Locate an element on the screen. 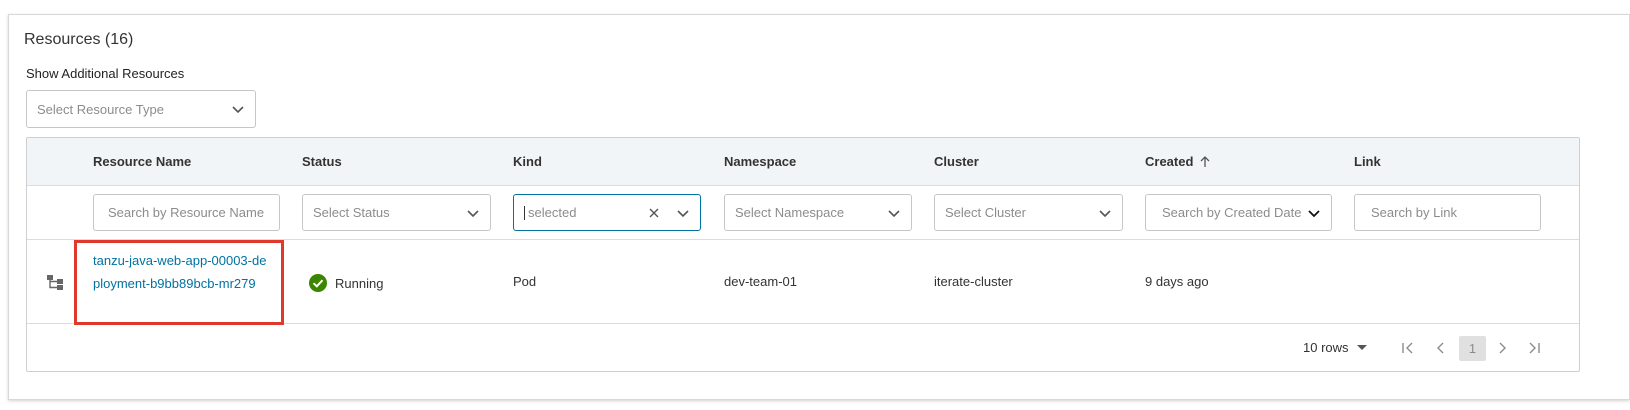 This screenshot has height=410, width=1630. next-page-button is located at coordinates (1502, 348).